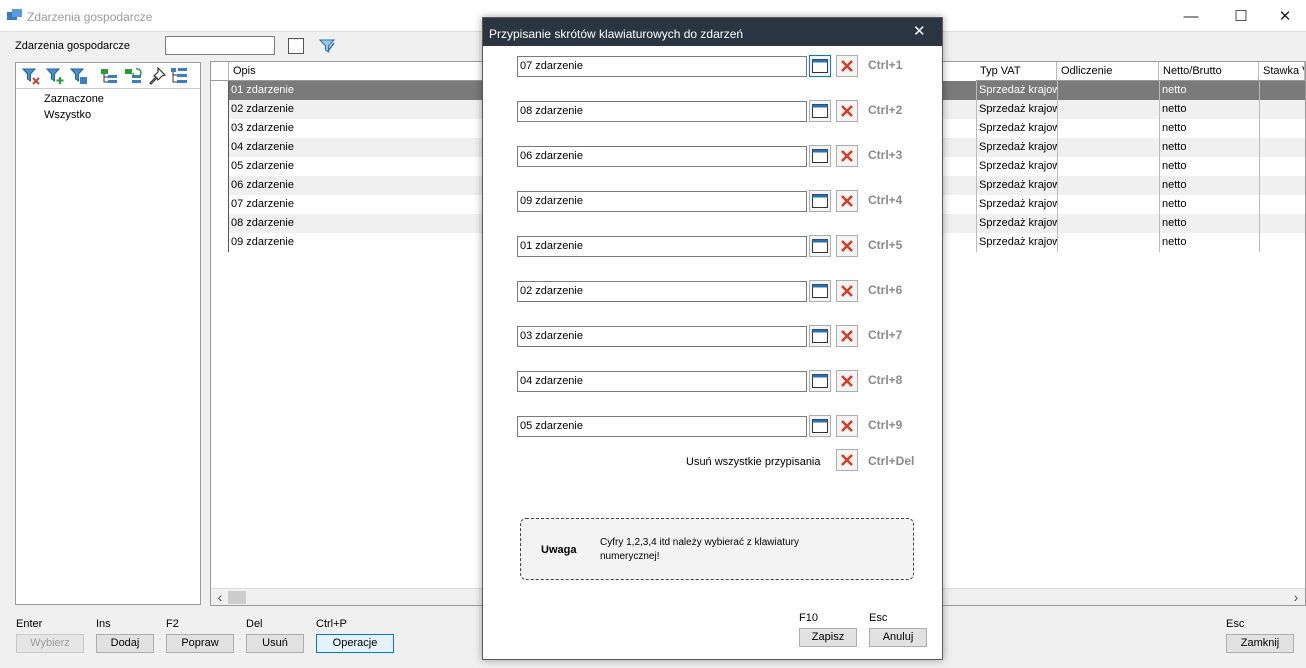 This screenshot has height=668, width=1306. What do you see at coordinates (885, 155) in the screenshot?
I see `shortcut-label: Ctrl+3` at bounding box center [885, 155].